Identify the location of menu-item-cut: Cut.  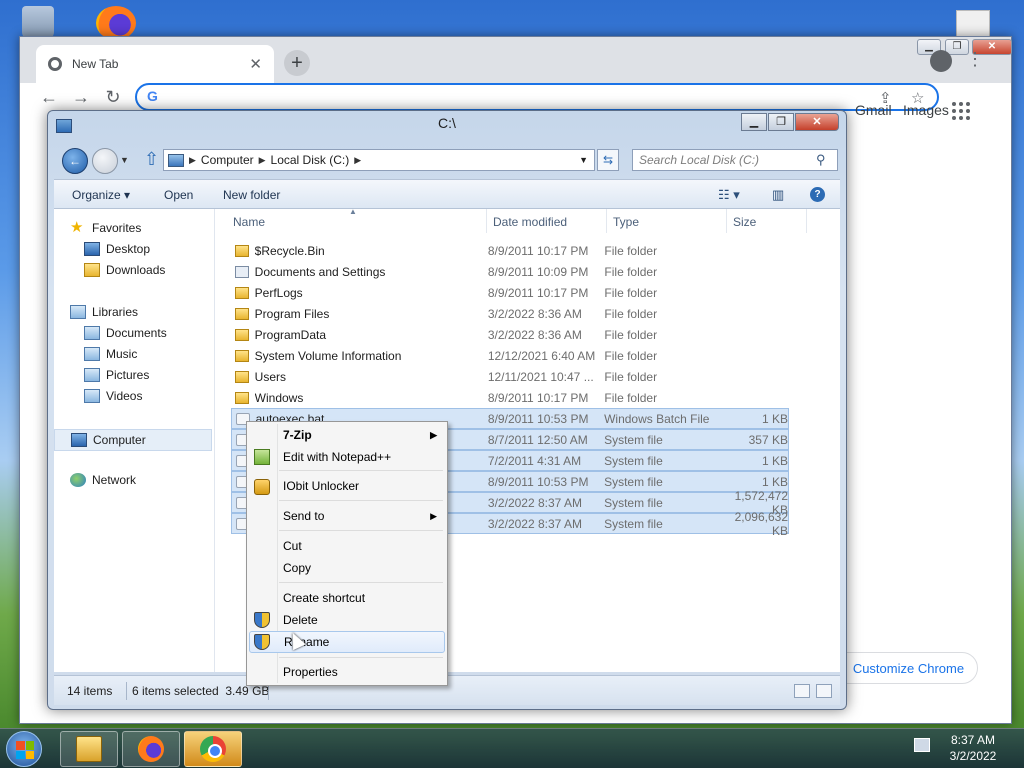
(347, 546).